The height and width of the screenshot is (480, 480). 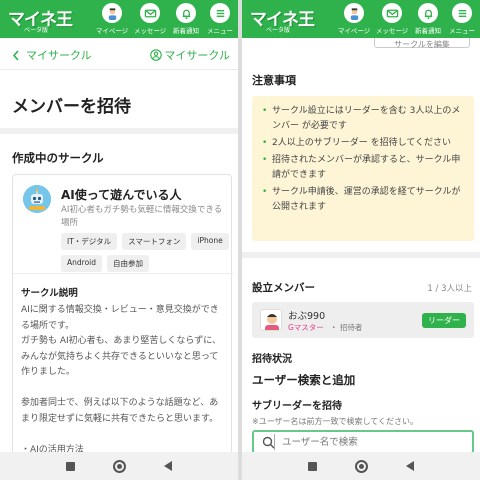 I want to click on notice-title: 注意事項, so click(x=274, y=80).